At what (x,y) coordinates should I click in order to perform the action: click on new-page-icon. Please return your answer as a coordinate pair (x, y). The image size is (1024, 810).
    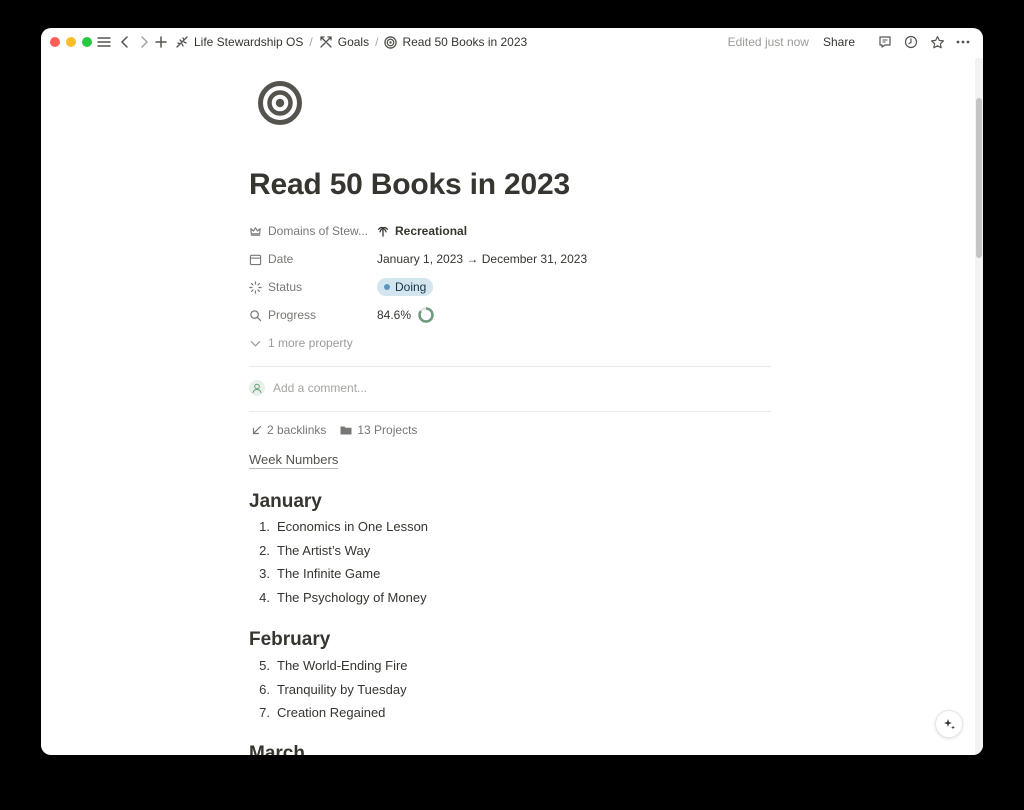
    Looking at the image, I should click on (161, 42).